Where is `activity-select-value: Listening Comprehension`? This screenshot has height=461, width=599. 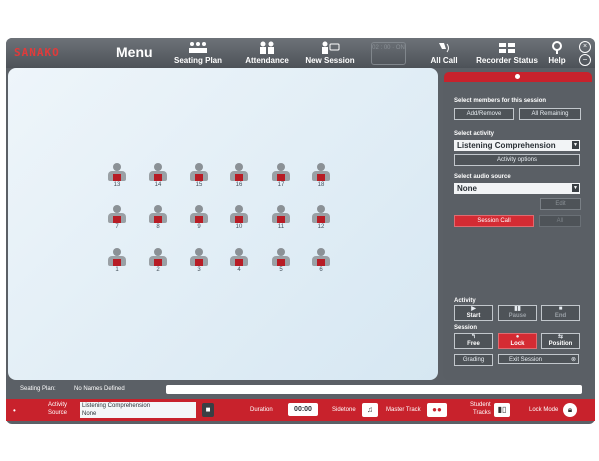 activity-select-value: Listening Comprehension is located at coordinates (506, 145).